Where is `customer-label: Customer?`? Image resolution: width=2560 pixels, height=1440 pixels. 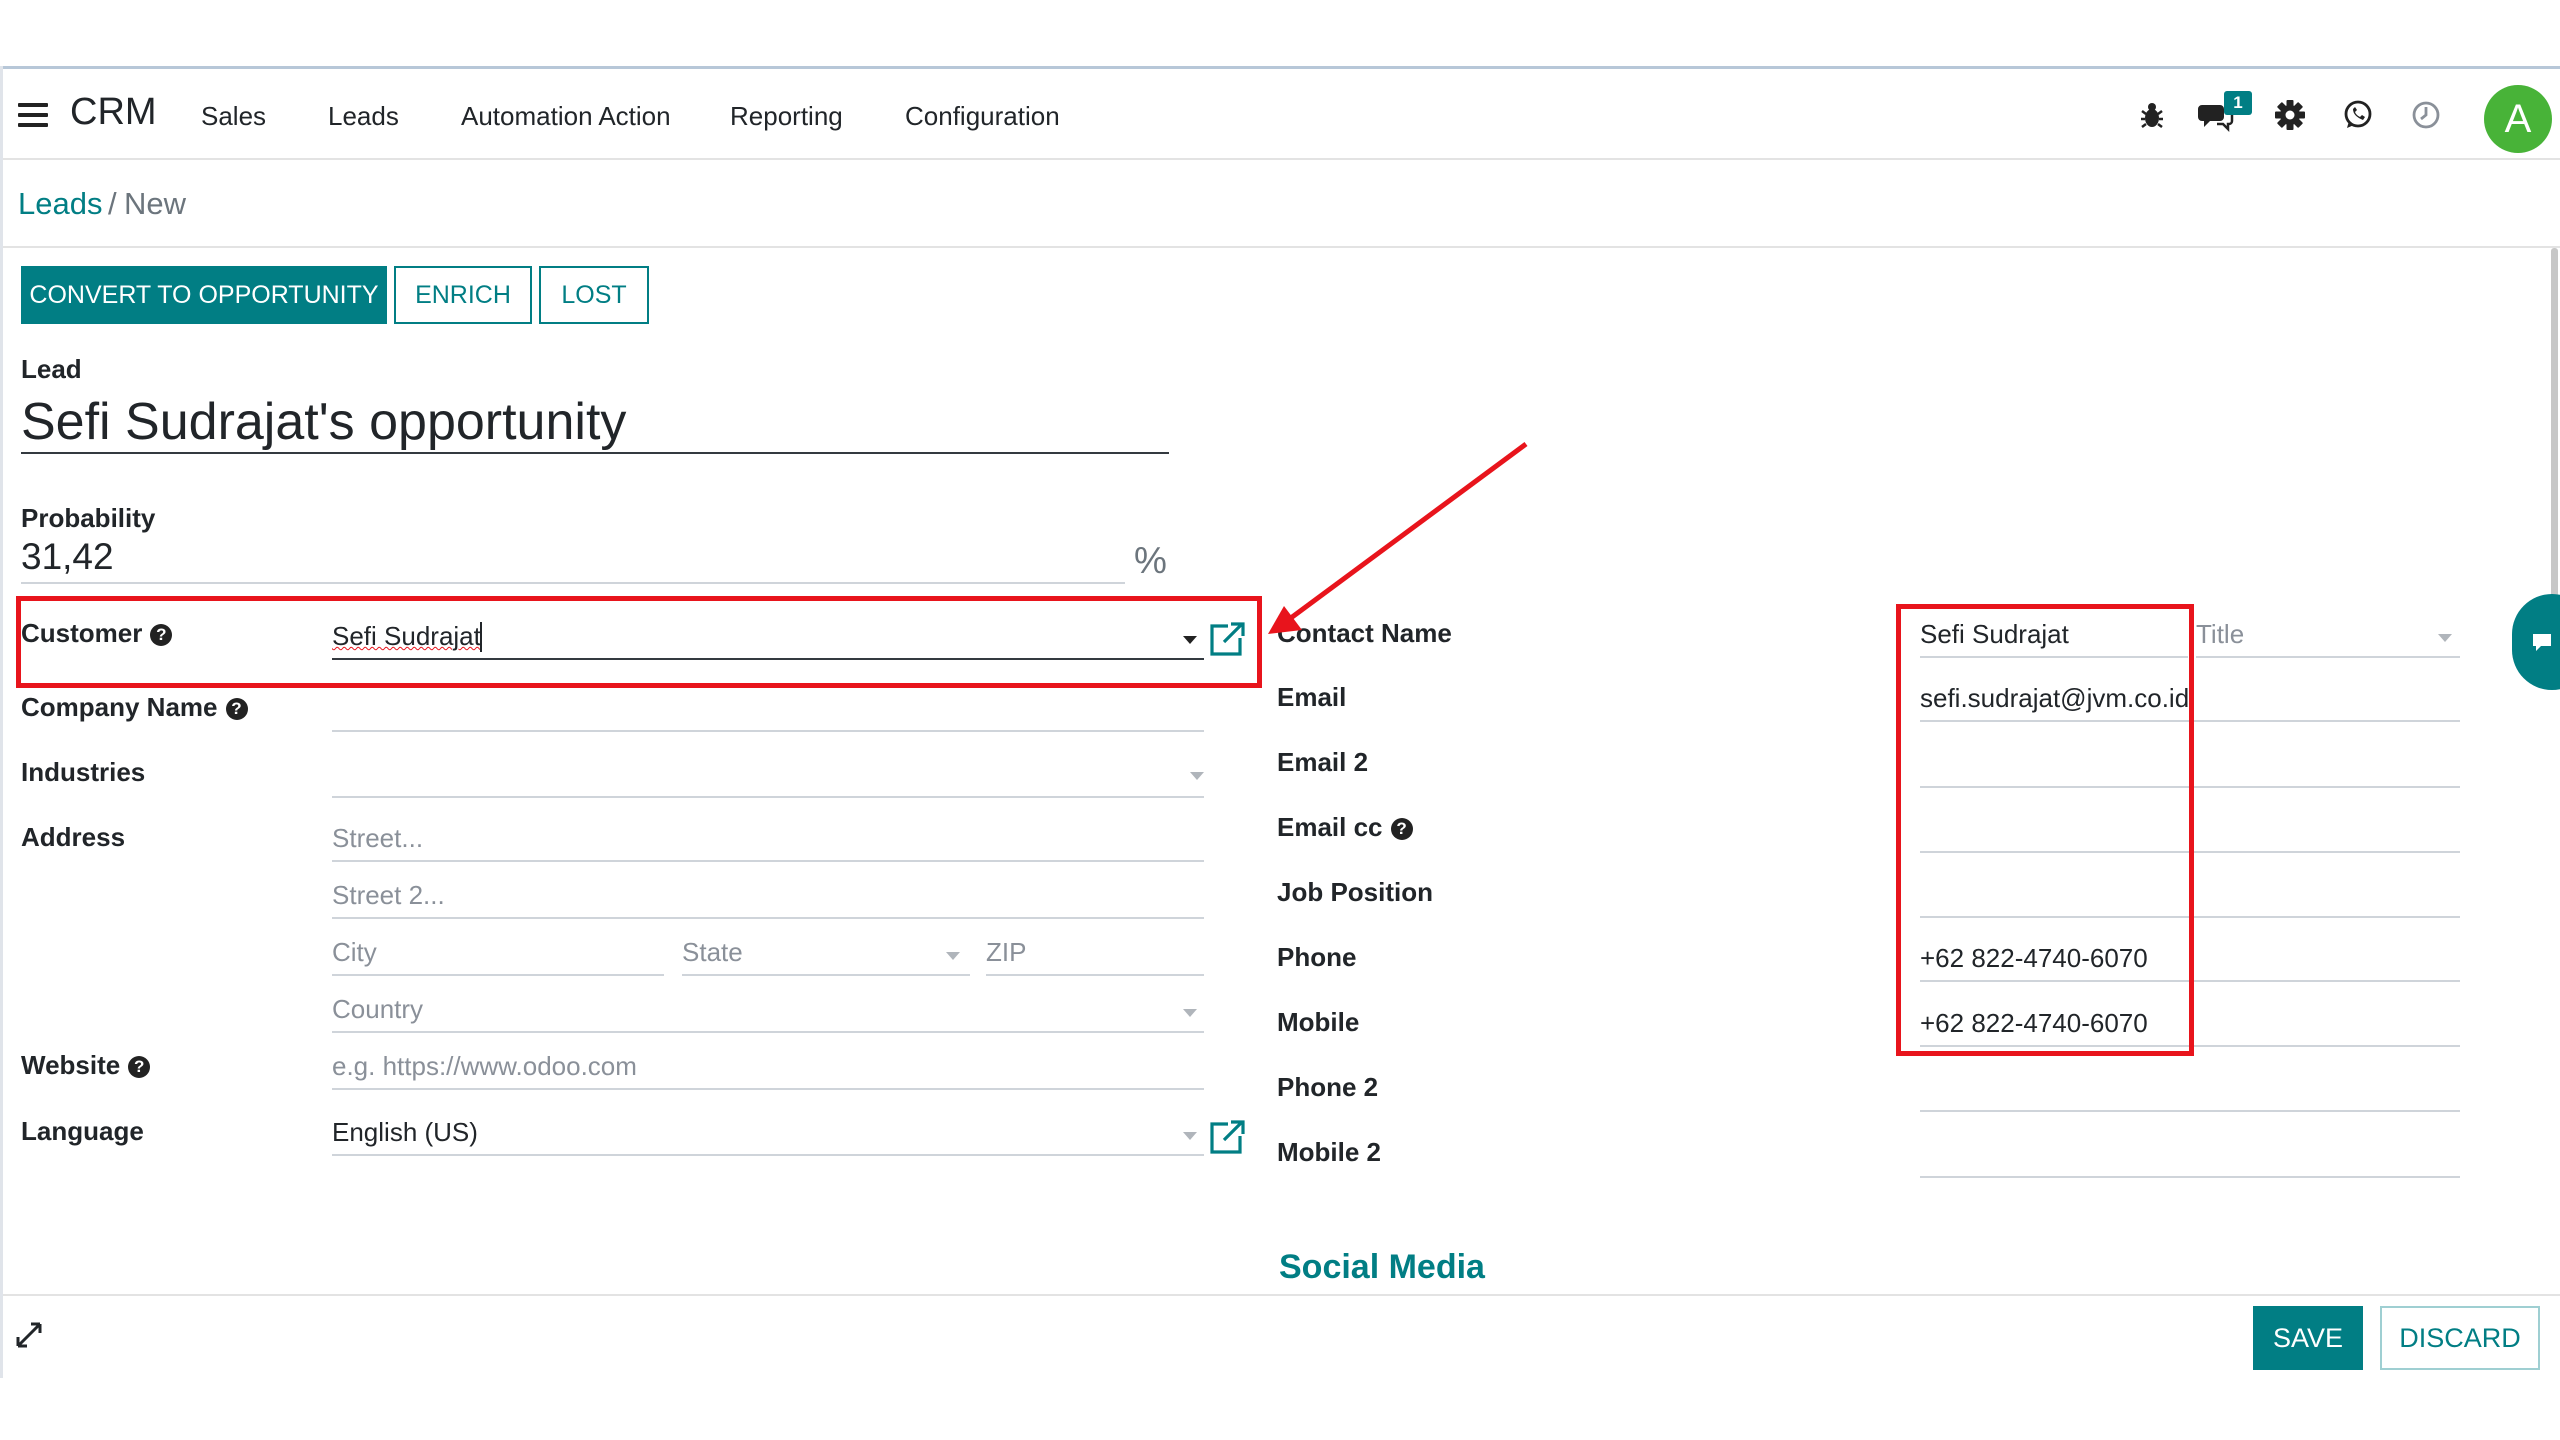
customer-label: Customer? is located at coordinates (97, 633).